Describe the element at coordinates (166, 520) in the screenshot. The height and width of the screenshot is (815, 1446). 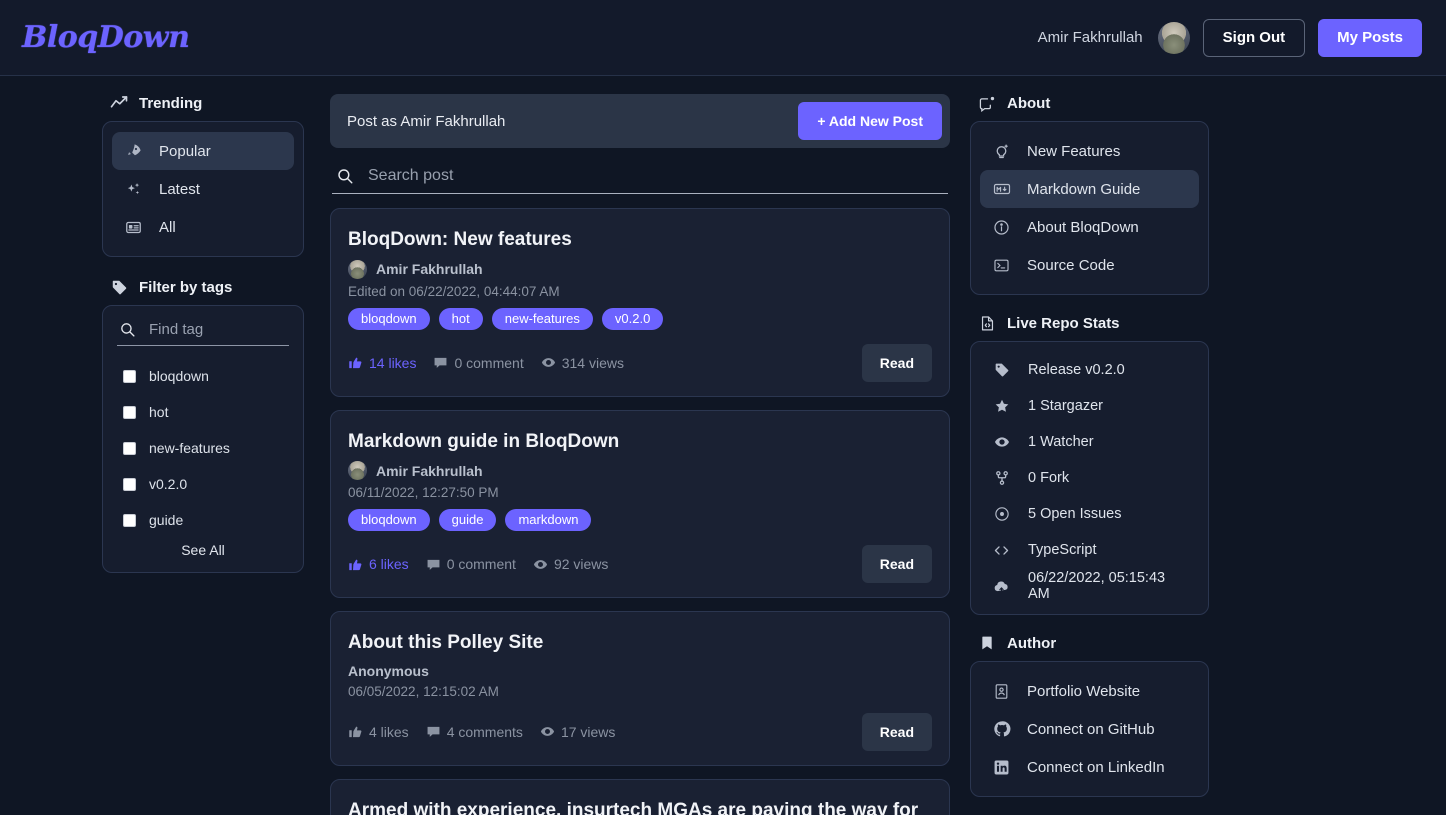
I see `tag-label: guide` at that location.